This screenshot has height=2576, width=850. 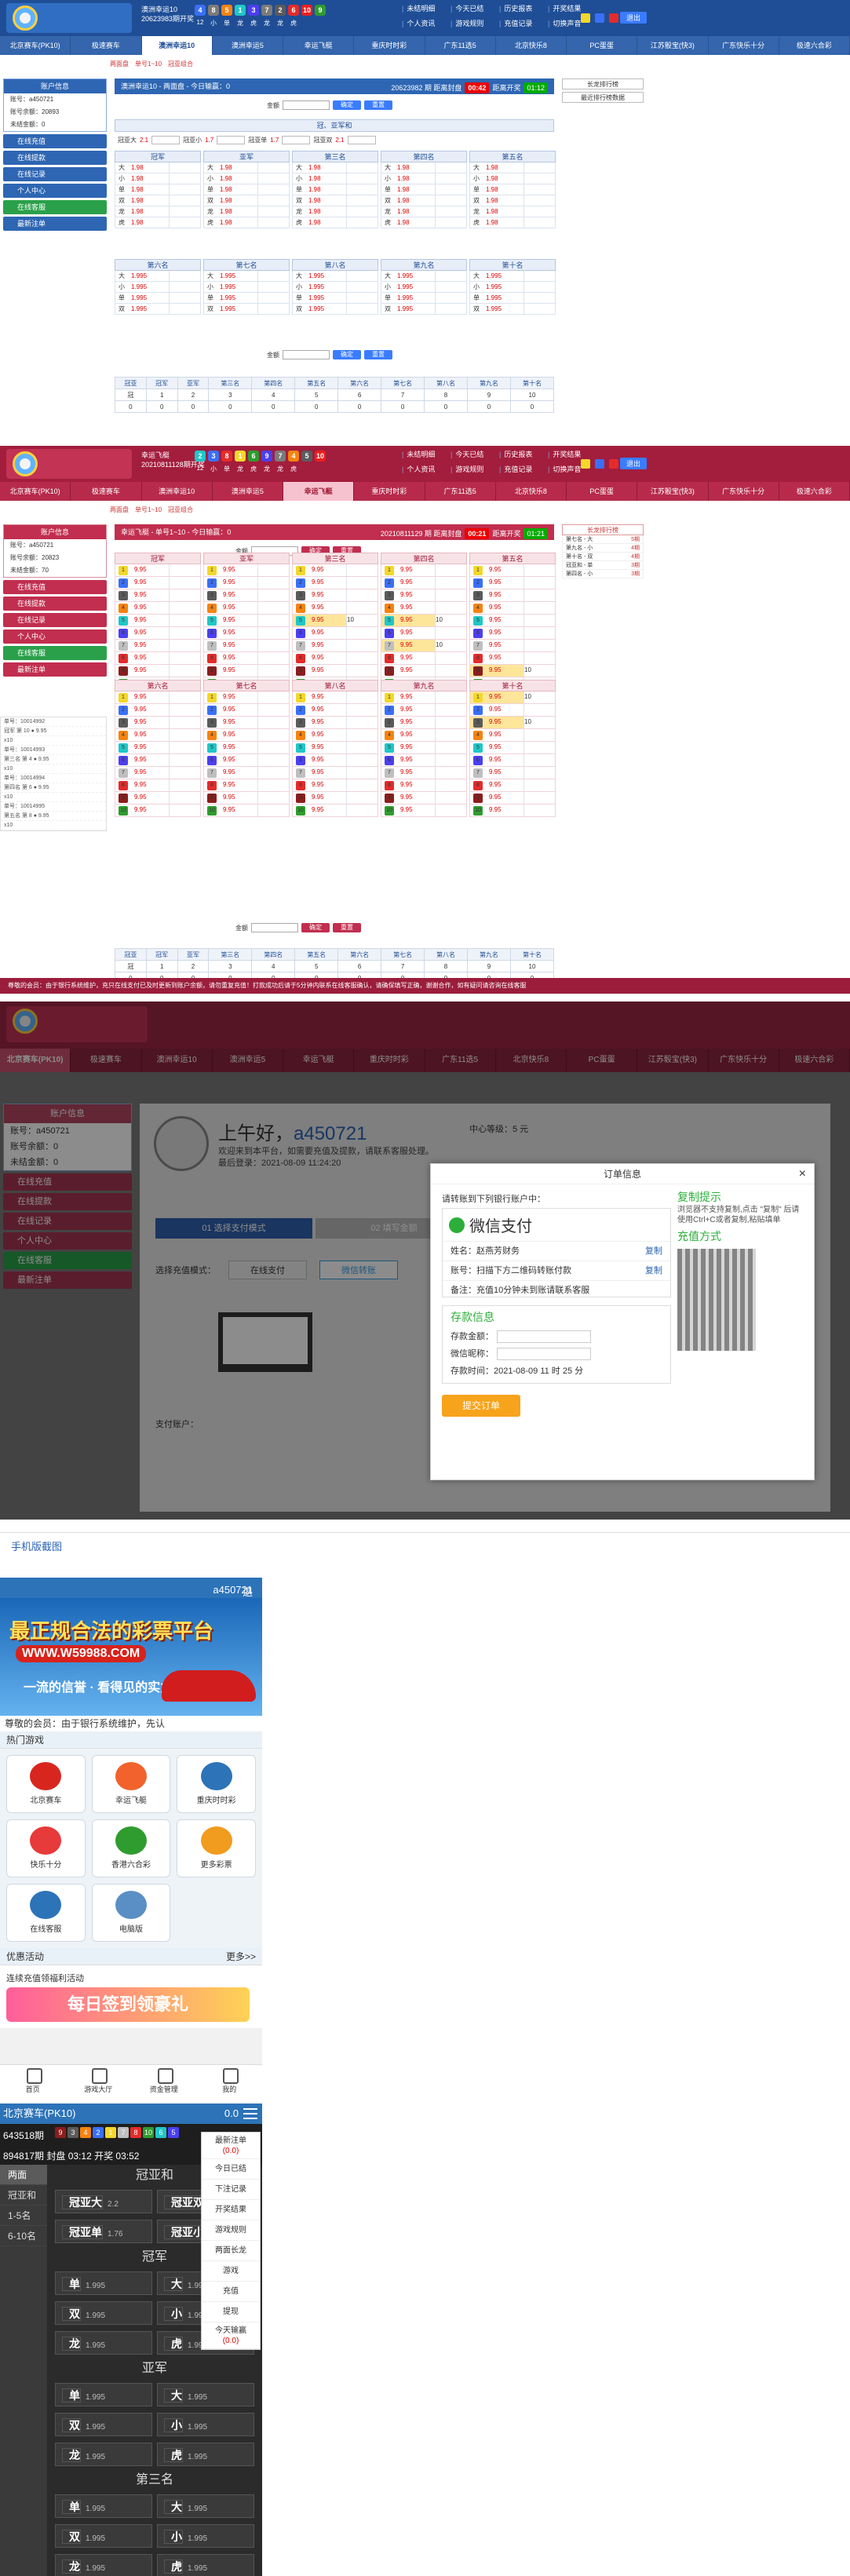 What do you see at coordinates (523, 8) in the screenshot?
I see `top-link: 历史报表` at bounding box center [523, 8].